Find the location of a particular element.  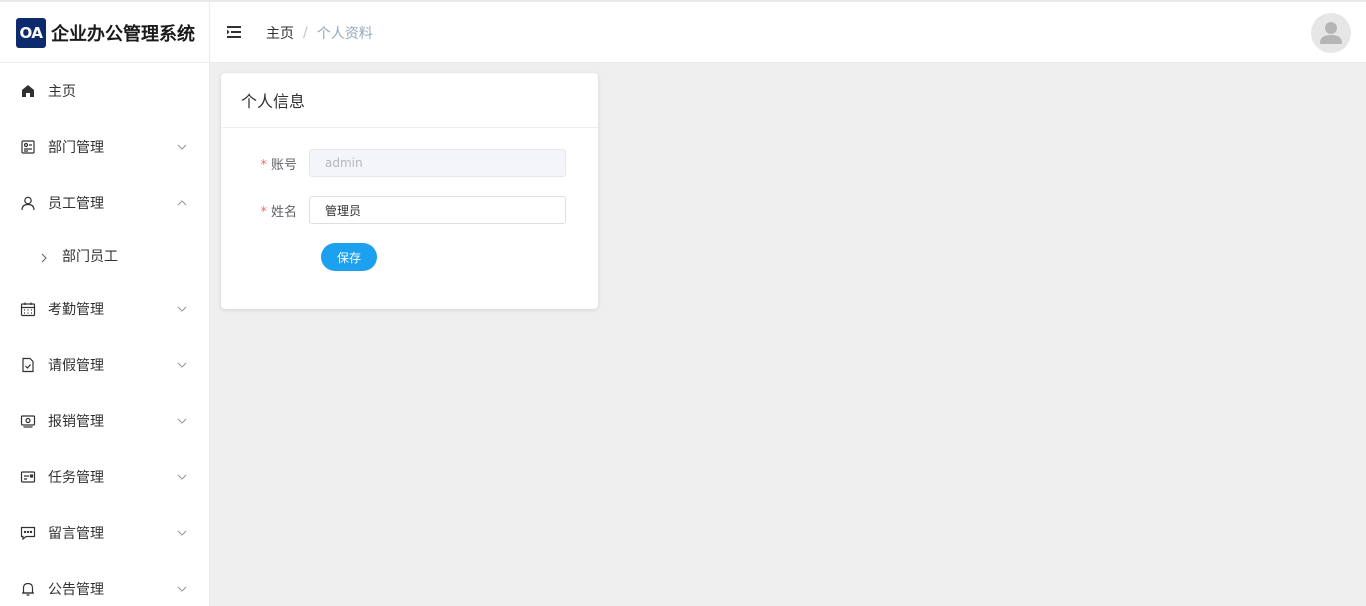

account-input is located at coordinates (437, 163).